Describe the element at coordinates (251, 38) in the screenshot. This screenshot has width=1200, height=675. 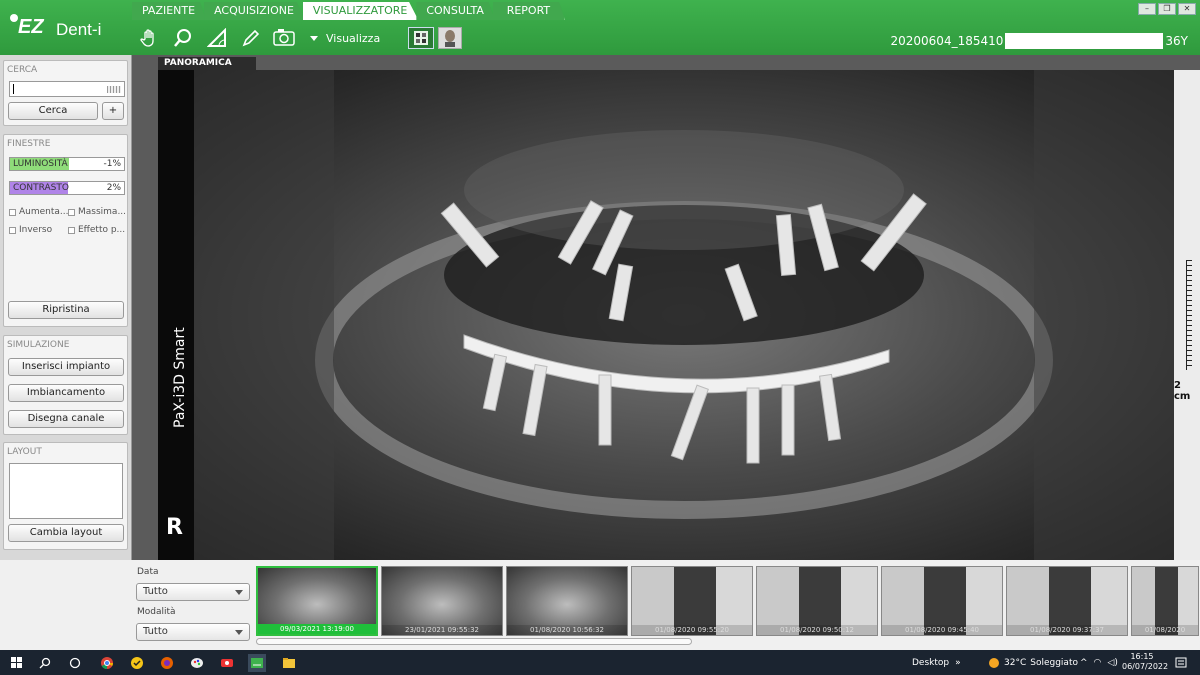
I see `pencil-icon` at that location.